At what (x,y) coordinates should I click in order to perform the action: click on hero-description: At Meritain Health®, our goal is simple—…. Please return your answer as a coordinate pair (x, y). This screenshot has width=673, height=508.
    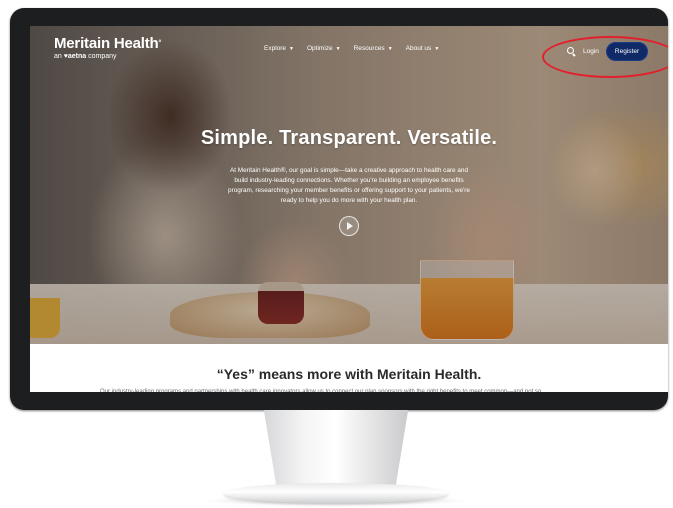
    Looking at the image, I should click on (349, 185).